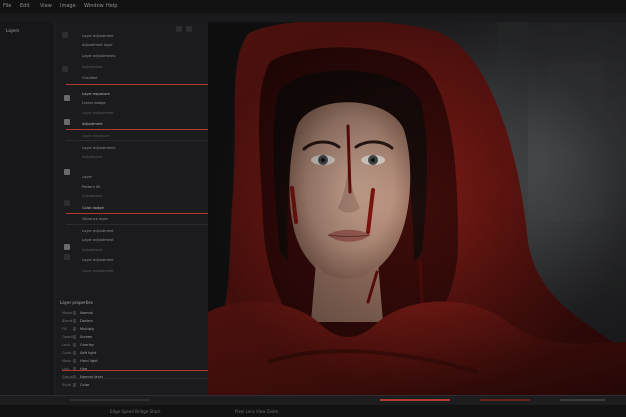 The image size is (626, 417). Describe the element at coordinates (67, 321) in the screenshot. I see `property-key: Blend` at that location.